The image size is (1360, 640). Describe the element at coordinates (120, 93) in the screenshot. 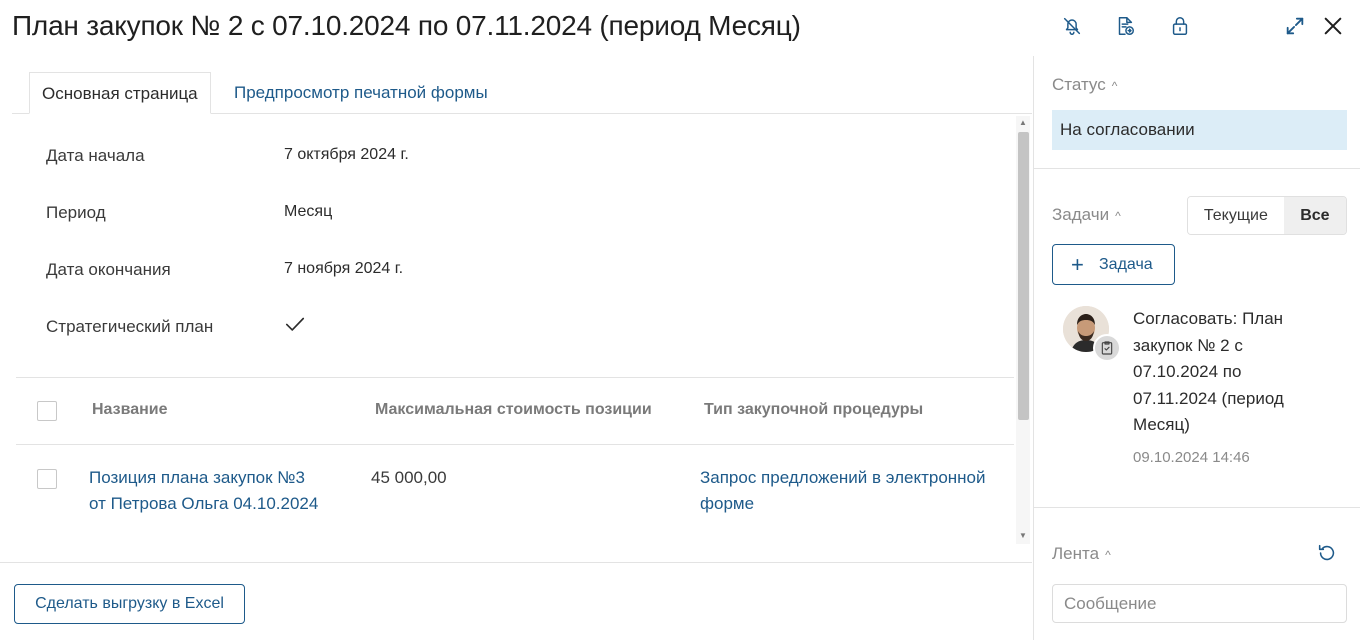

I see `tab-main-page: Основная страница` at that location.